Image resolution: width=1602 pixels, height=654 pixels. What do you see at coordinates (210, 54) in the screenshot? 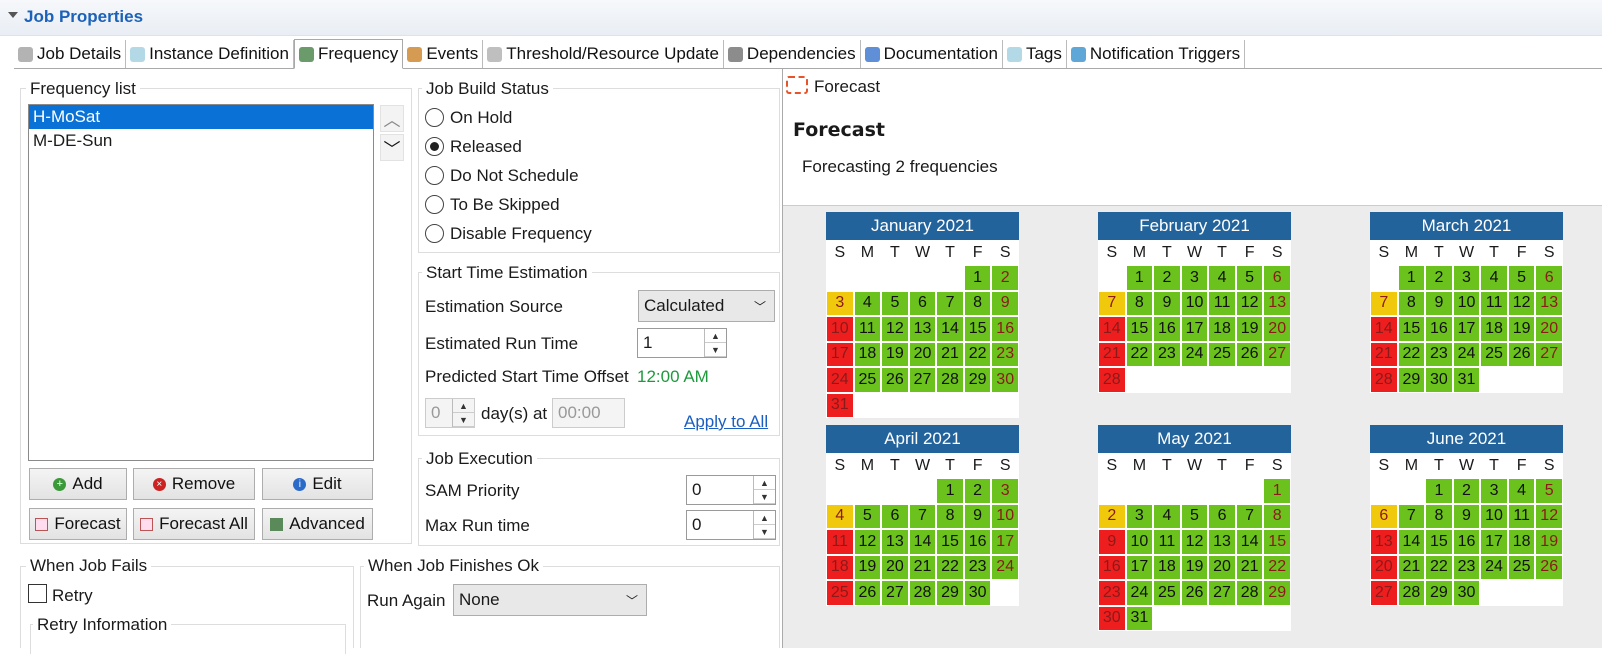
I see `tab-instance-definition: Instance Definition` at bounding box center [210, 54].